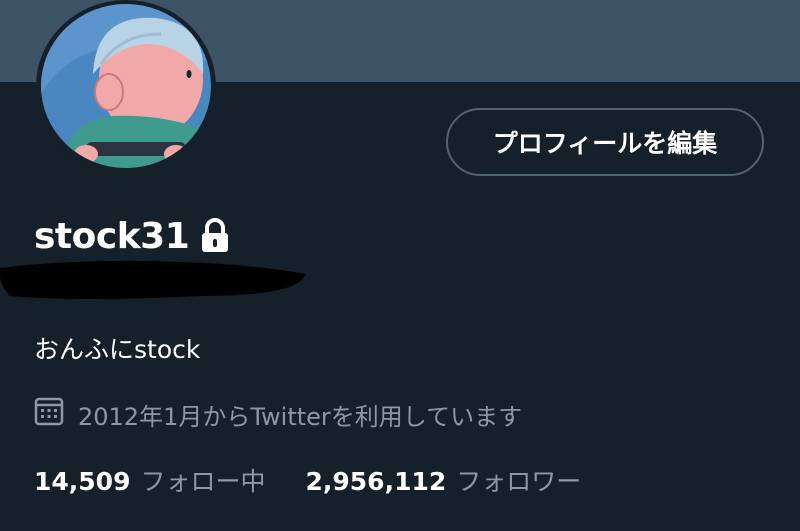  Describe the element at coordinates (605, 142) in the screenshot. I see `edit-profile-button: プロフィールを編集` at that location.